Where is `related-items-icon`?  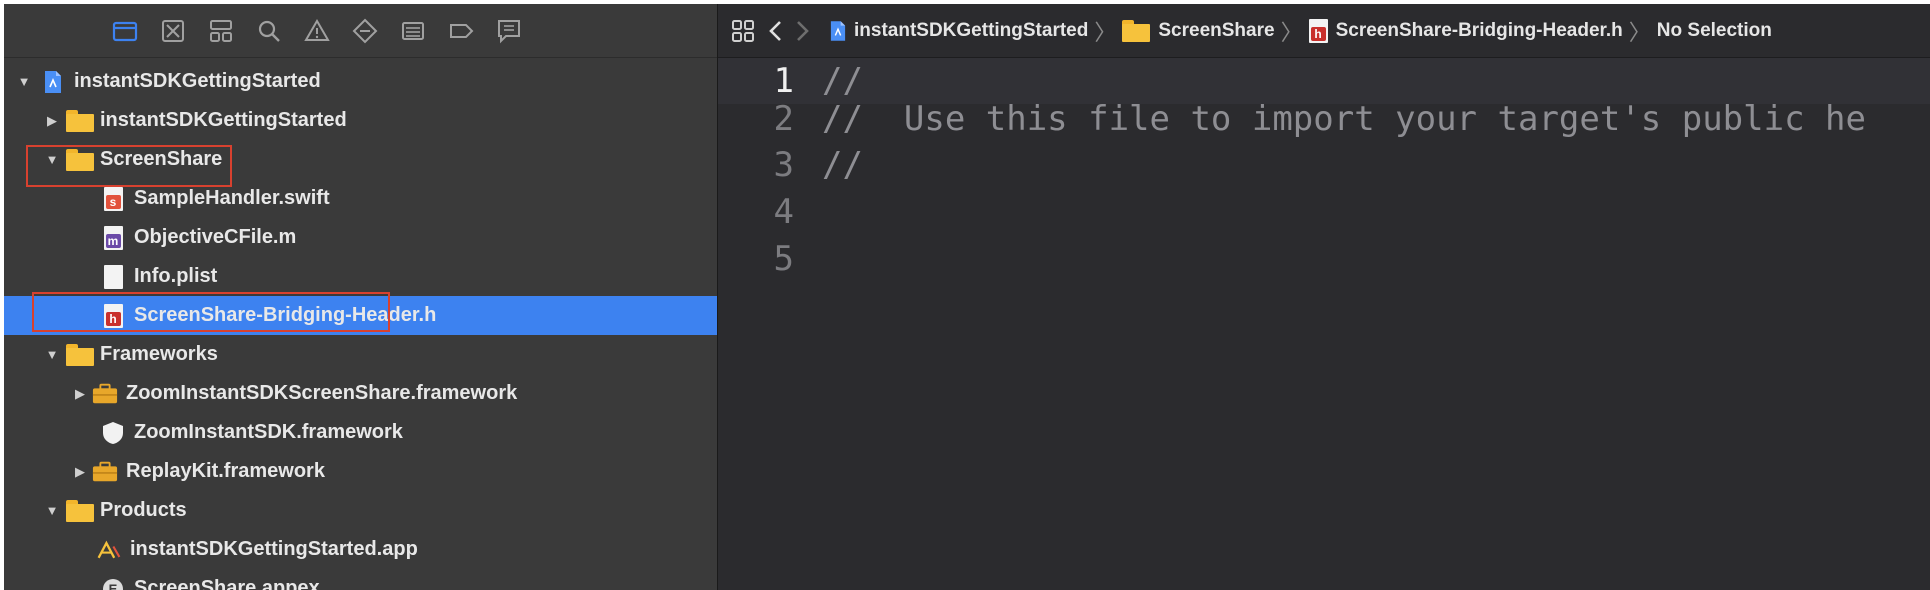 related-items-icon is located at coordinates (743, 30).